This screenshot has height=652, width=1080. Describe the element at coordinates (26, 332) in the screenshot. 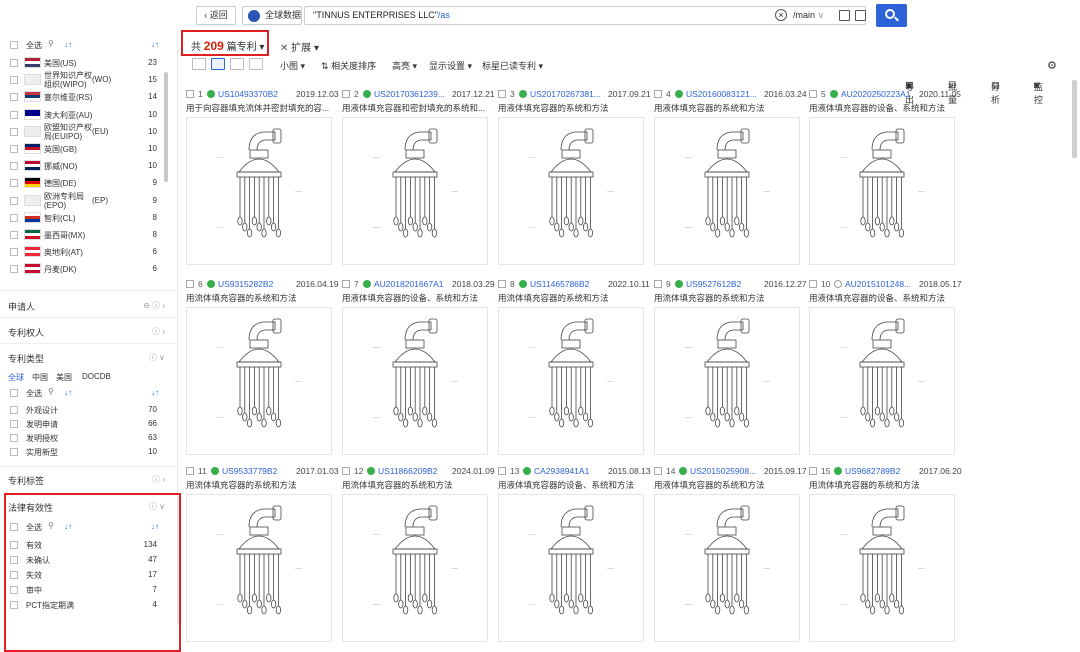

I see `section-patentee: 专利权人` at that location.